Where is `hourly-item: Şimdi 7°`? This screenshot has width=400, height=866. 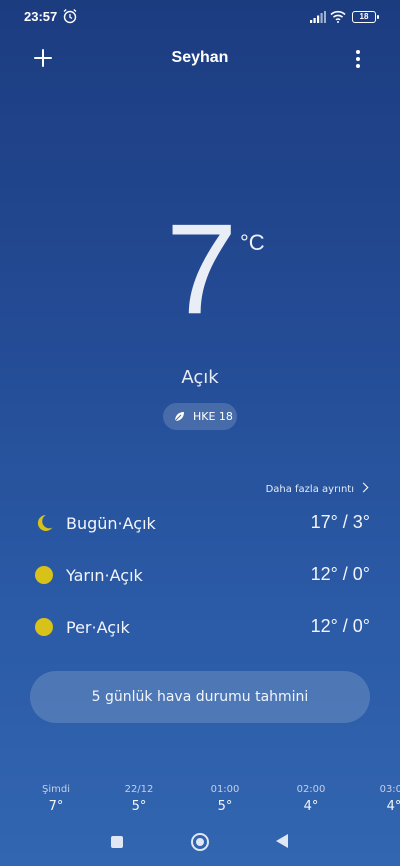 hourly-item: Şimdi 7° is located at coordinates (56, 799).